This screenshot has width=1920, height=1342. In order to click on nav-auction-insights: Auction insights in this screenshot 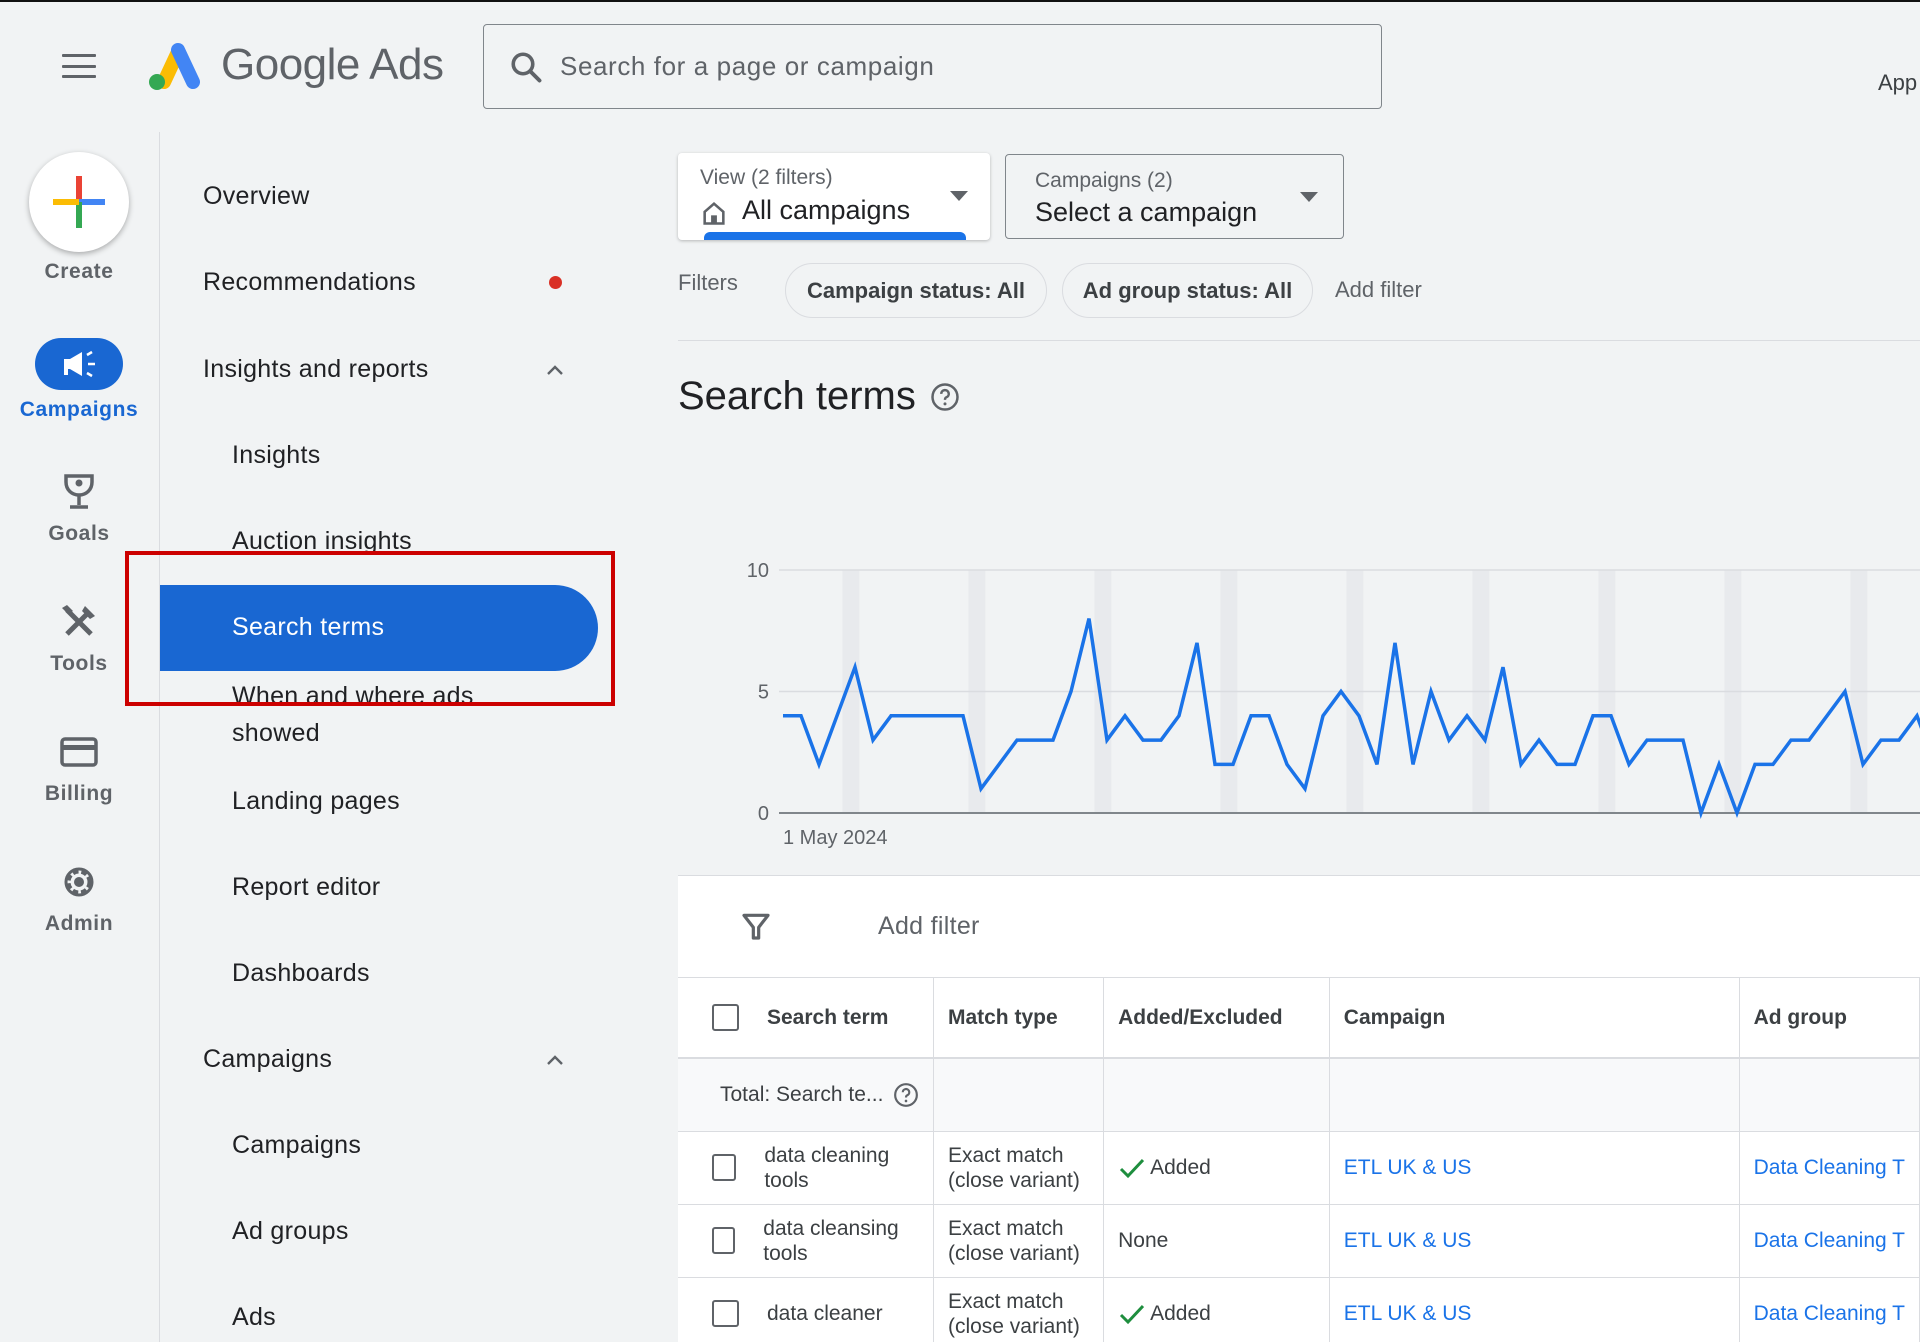, I will do `click(322, 541)`.